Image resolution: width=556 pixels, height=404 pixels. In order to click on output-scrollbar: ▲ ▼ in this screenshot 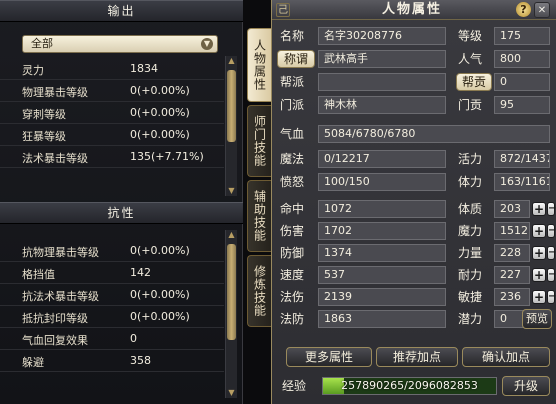, I will do `click(231, 126)`.